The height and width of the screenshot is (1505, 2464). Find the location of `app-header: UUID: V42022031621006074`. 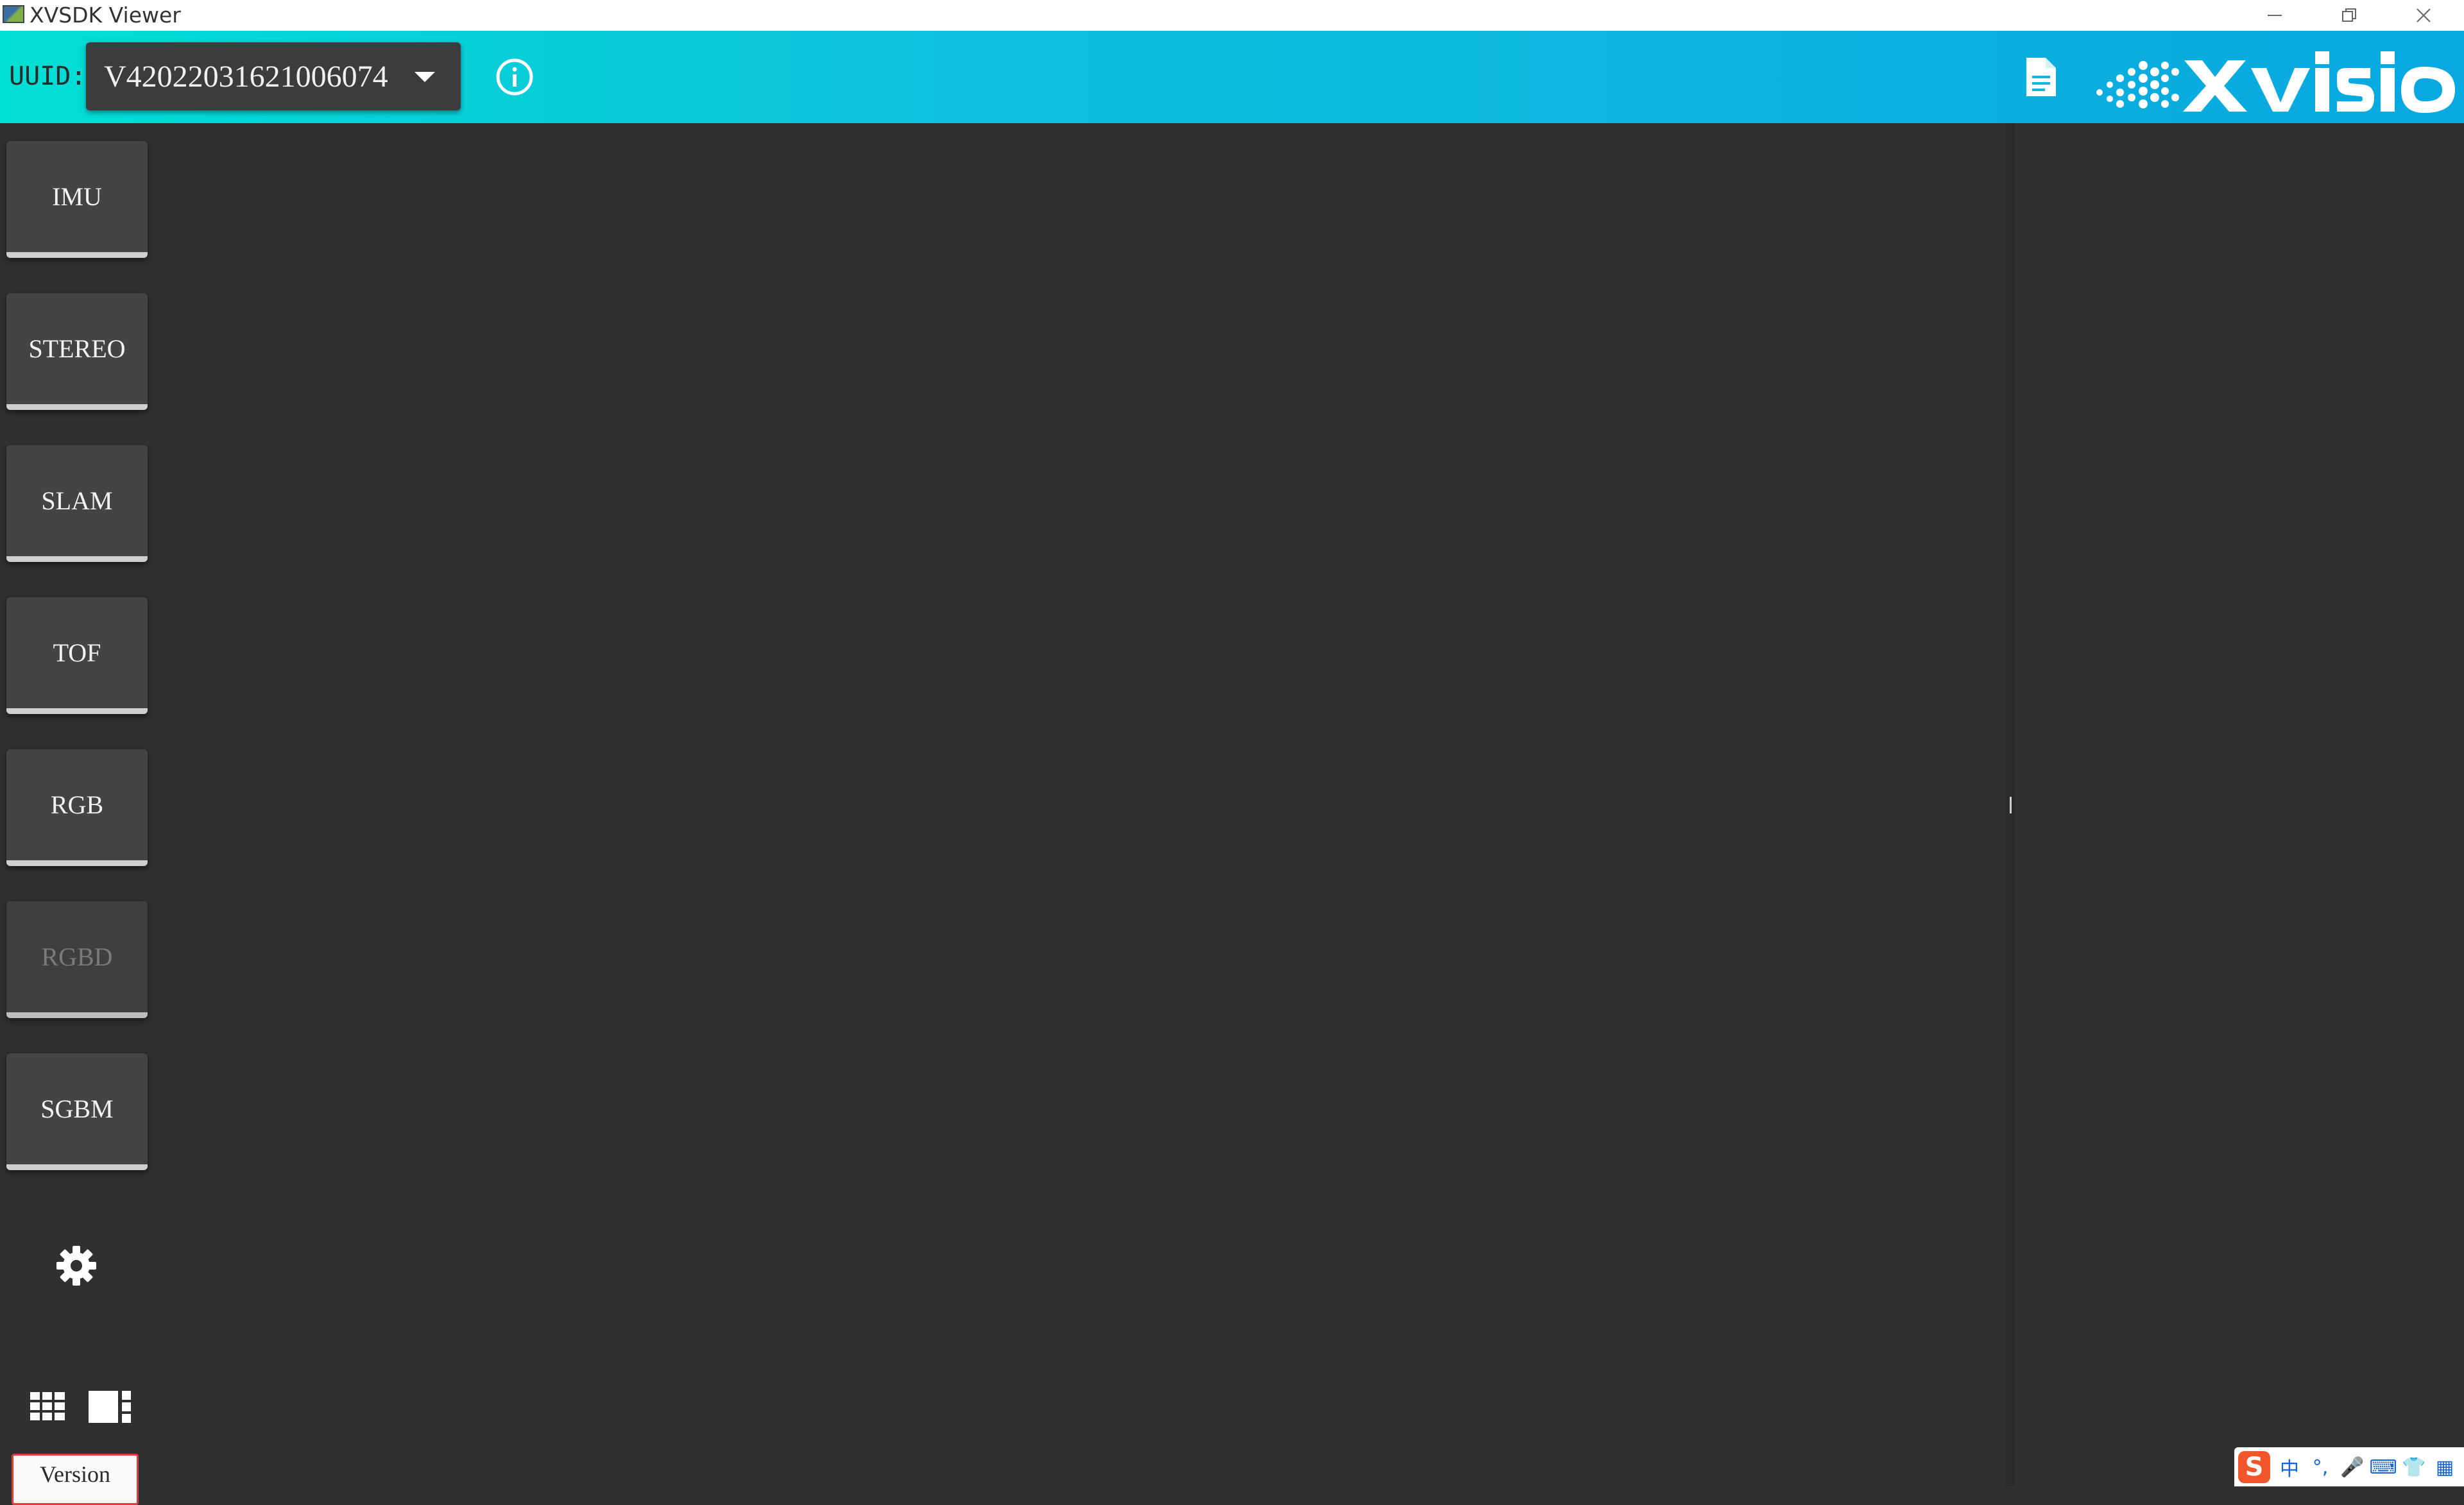

app-header: UUID: V42022031621006074 is located at coordinates (1232, 77).